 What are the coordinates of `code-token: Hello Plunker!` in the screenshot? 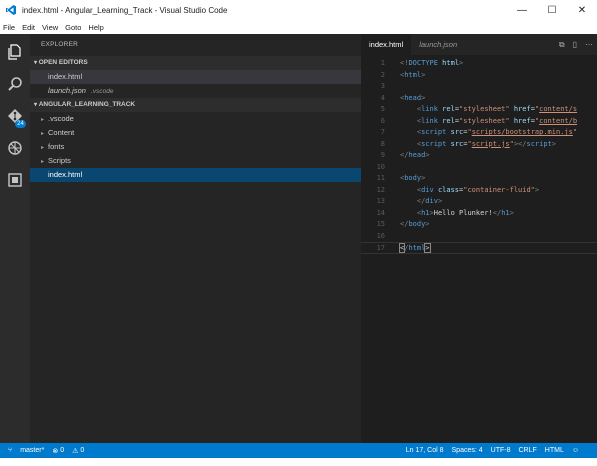 It's located at (463, 212).